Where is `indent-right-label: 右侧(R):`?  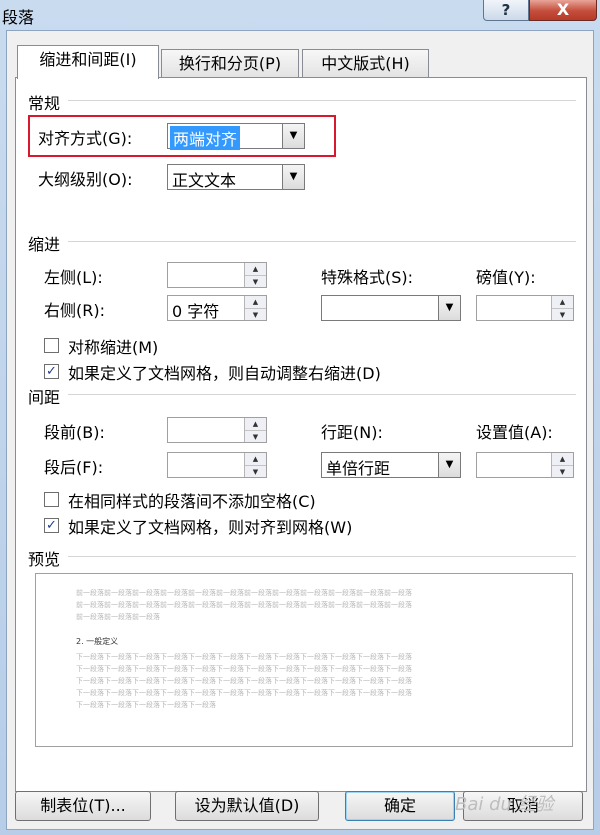 indent-right-label: 右侧(R): is located at coordinates (74, 310).